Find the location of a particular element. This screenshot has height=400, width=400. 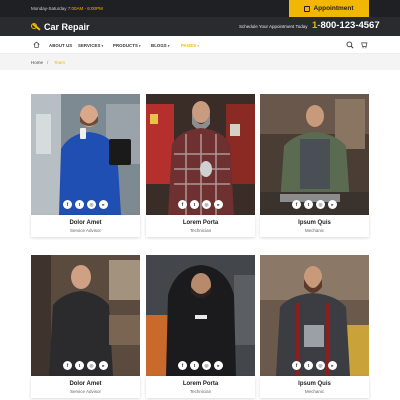

appointment-button: Appointment is located at coordinates (329, 8).